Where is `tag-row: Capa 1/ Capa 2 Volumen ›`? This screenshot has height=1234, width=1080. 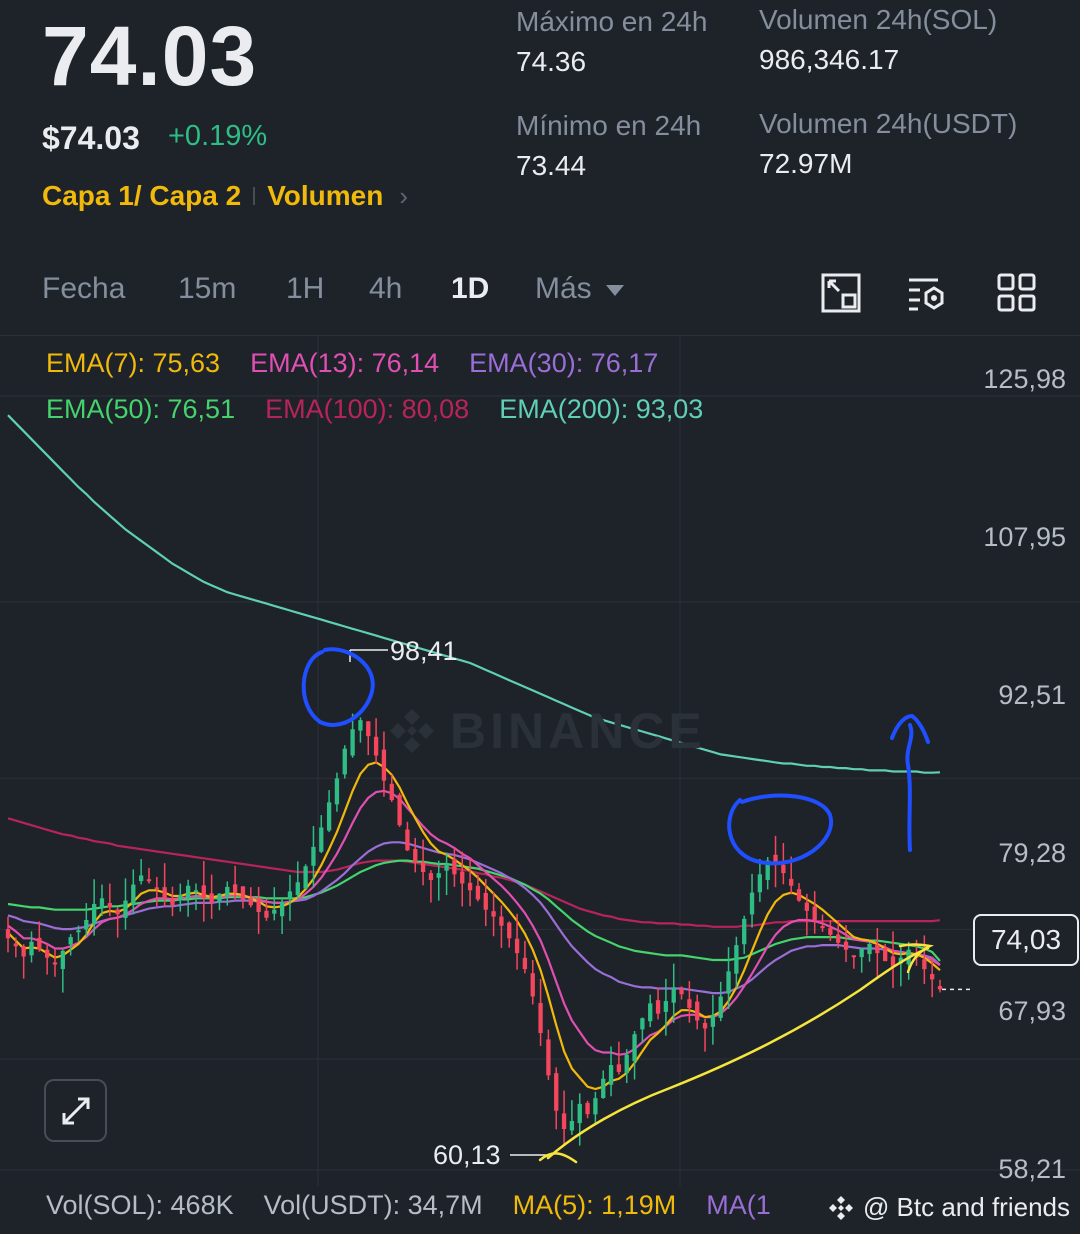
tag-row: Capa 1/ Capa 2 Volumen › is located at coordinates (225, 196).